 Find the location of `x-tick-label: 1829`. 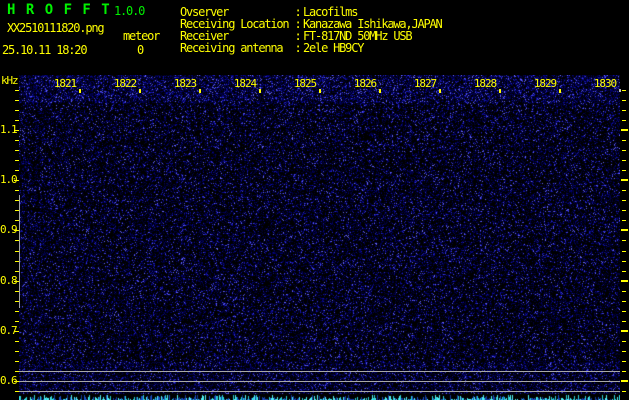

x-tick-label: 1829 is located at coordinates (545, 83).